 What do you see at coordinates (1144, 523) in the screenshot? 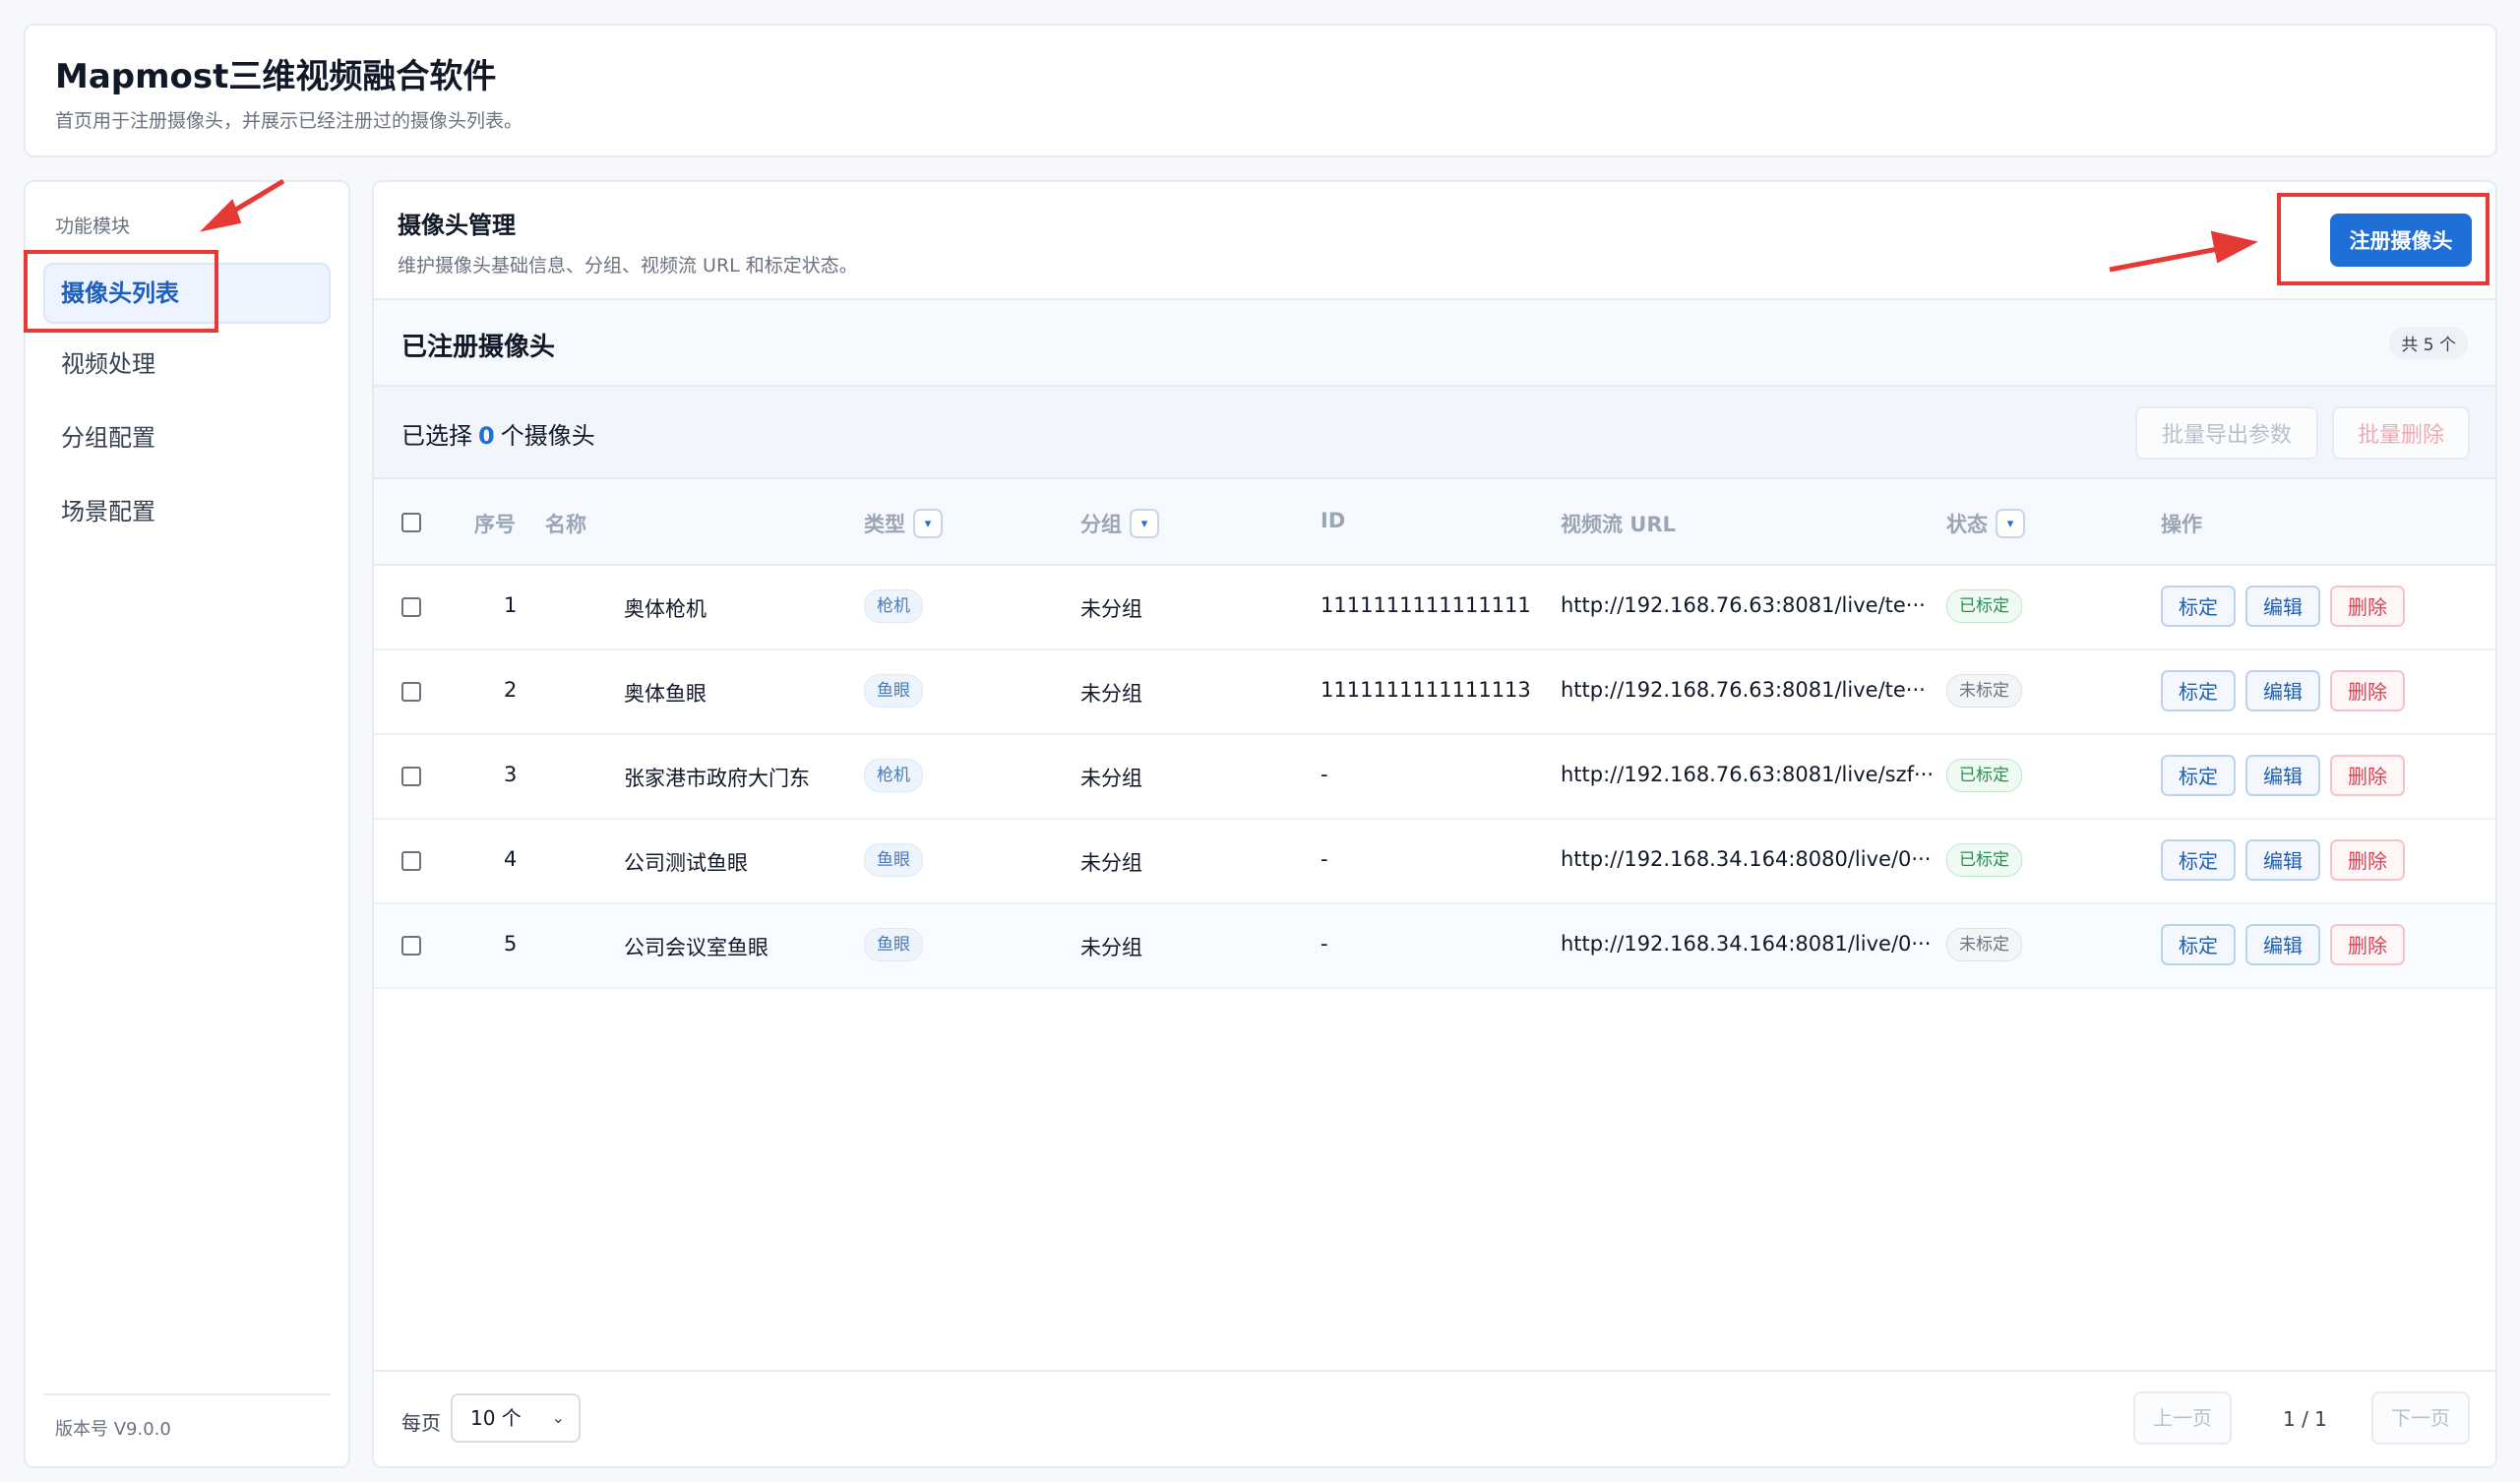
I see `group-filter-icon: ▾` at bounding box center [1144, 523].